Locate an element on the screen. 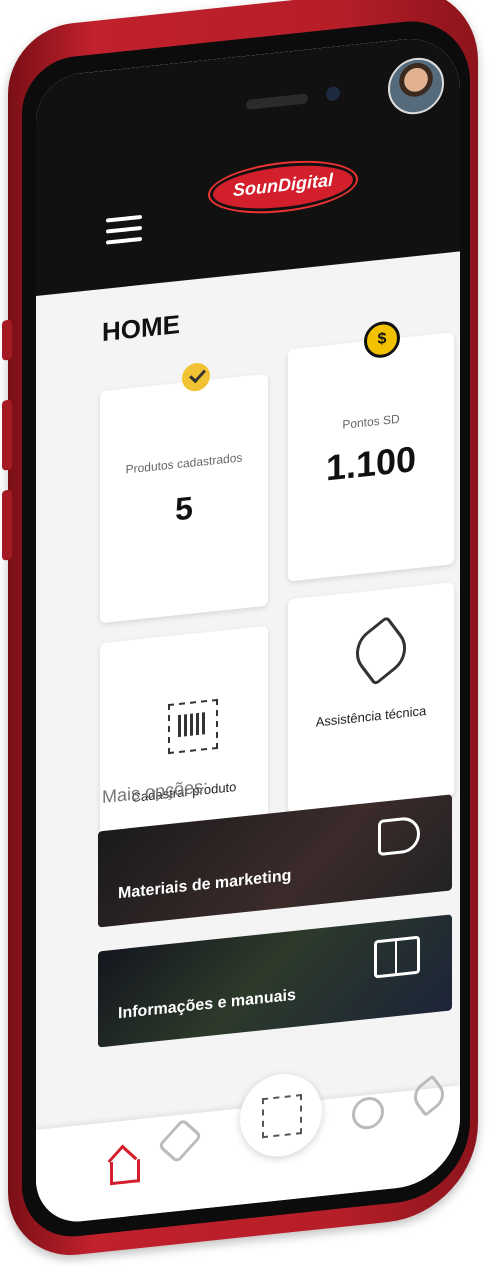 This screenshot has width=498, height=1266. barcode-icon is located at coordinates (193, 726).